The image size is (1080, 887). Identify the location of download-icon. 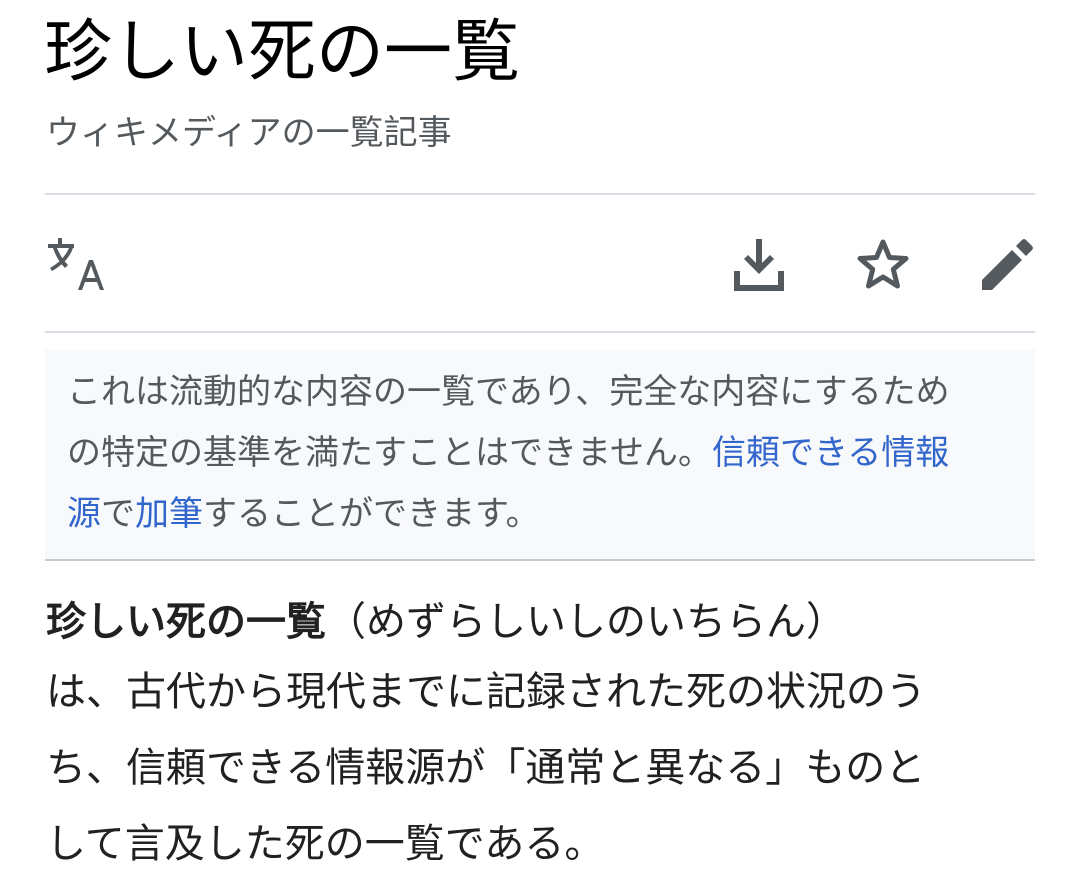
(759, 265).